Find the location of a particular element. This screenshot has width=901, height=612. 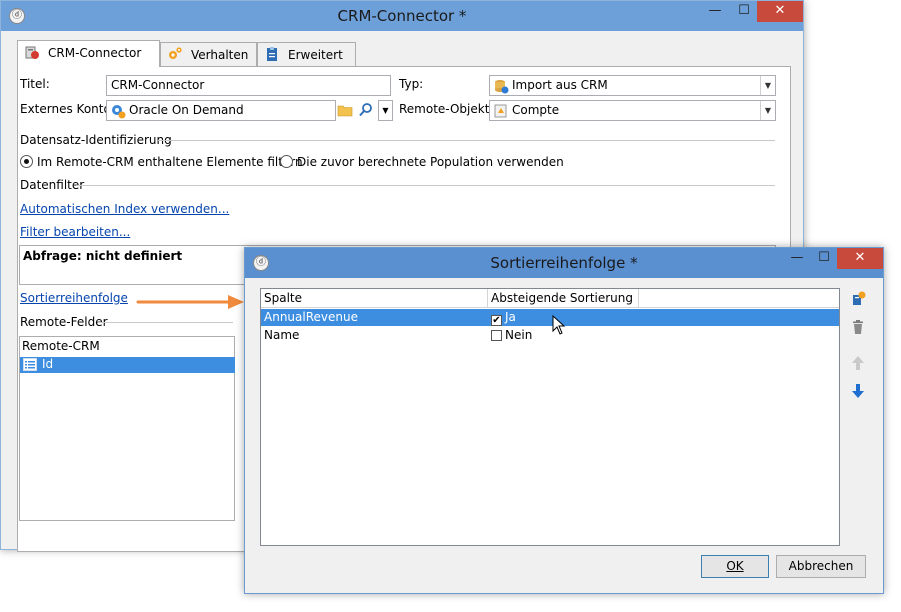

tab-erweitert: Erweitert is located at coordinates (306, 54).